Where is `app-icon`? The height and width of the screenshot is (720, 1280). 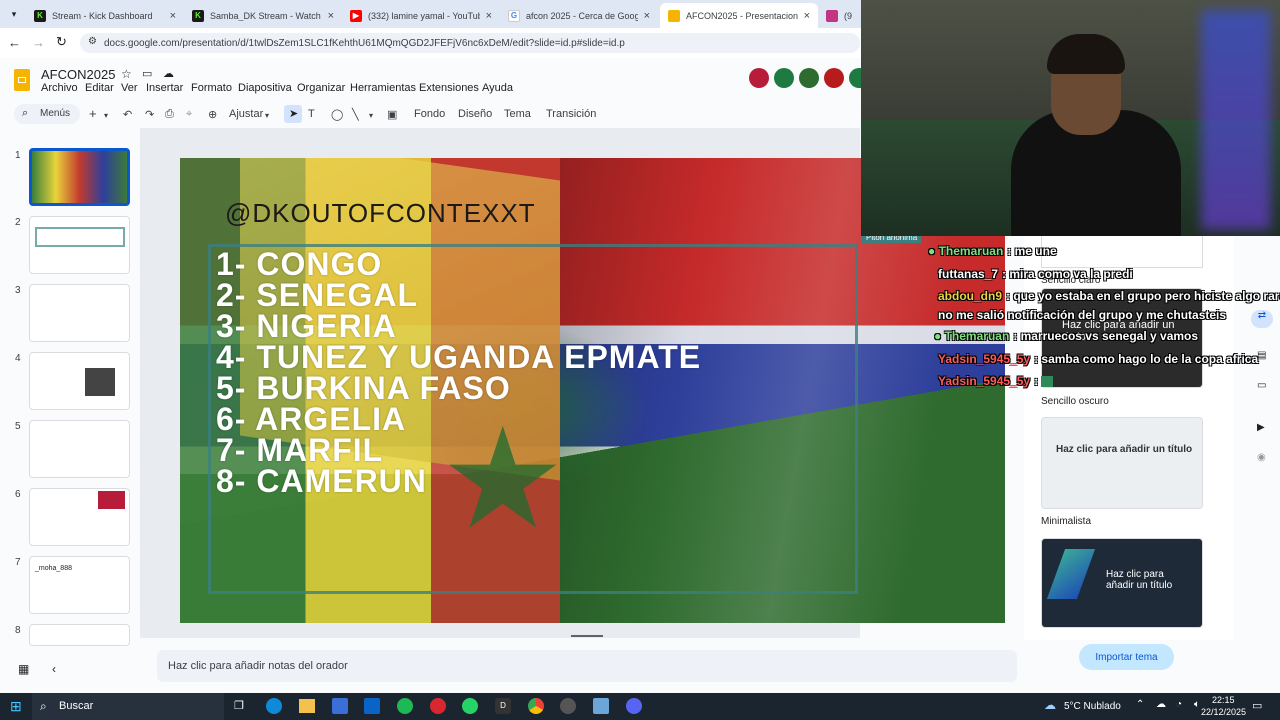
app-icon is located at coordinates (601, 706).